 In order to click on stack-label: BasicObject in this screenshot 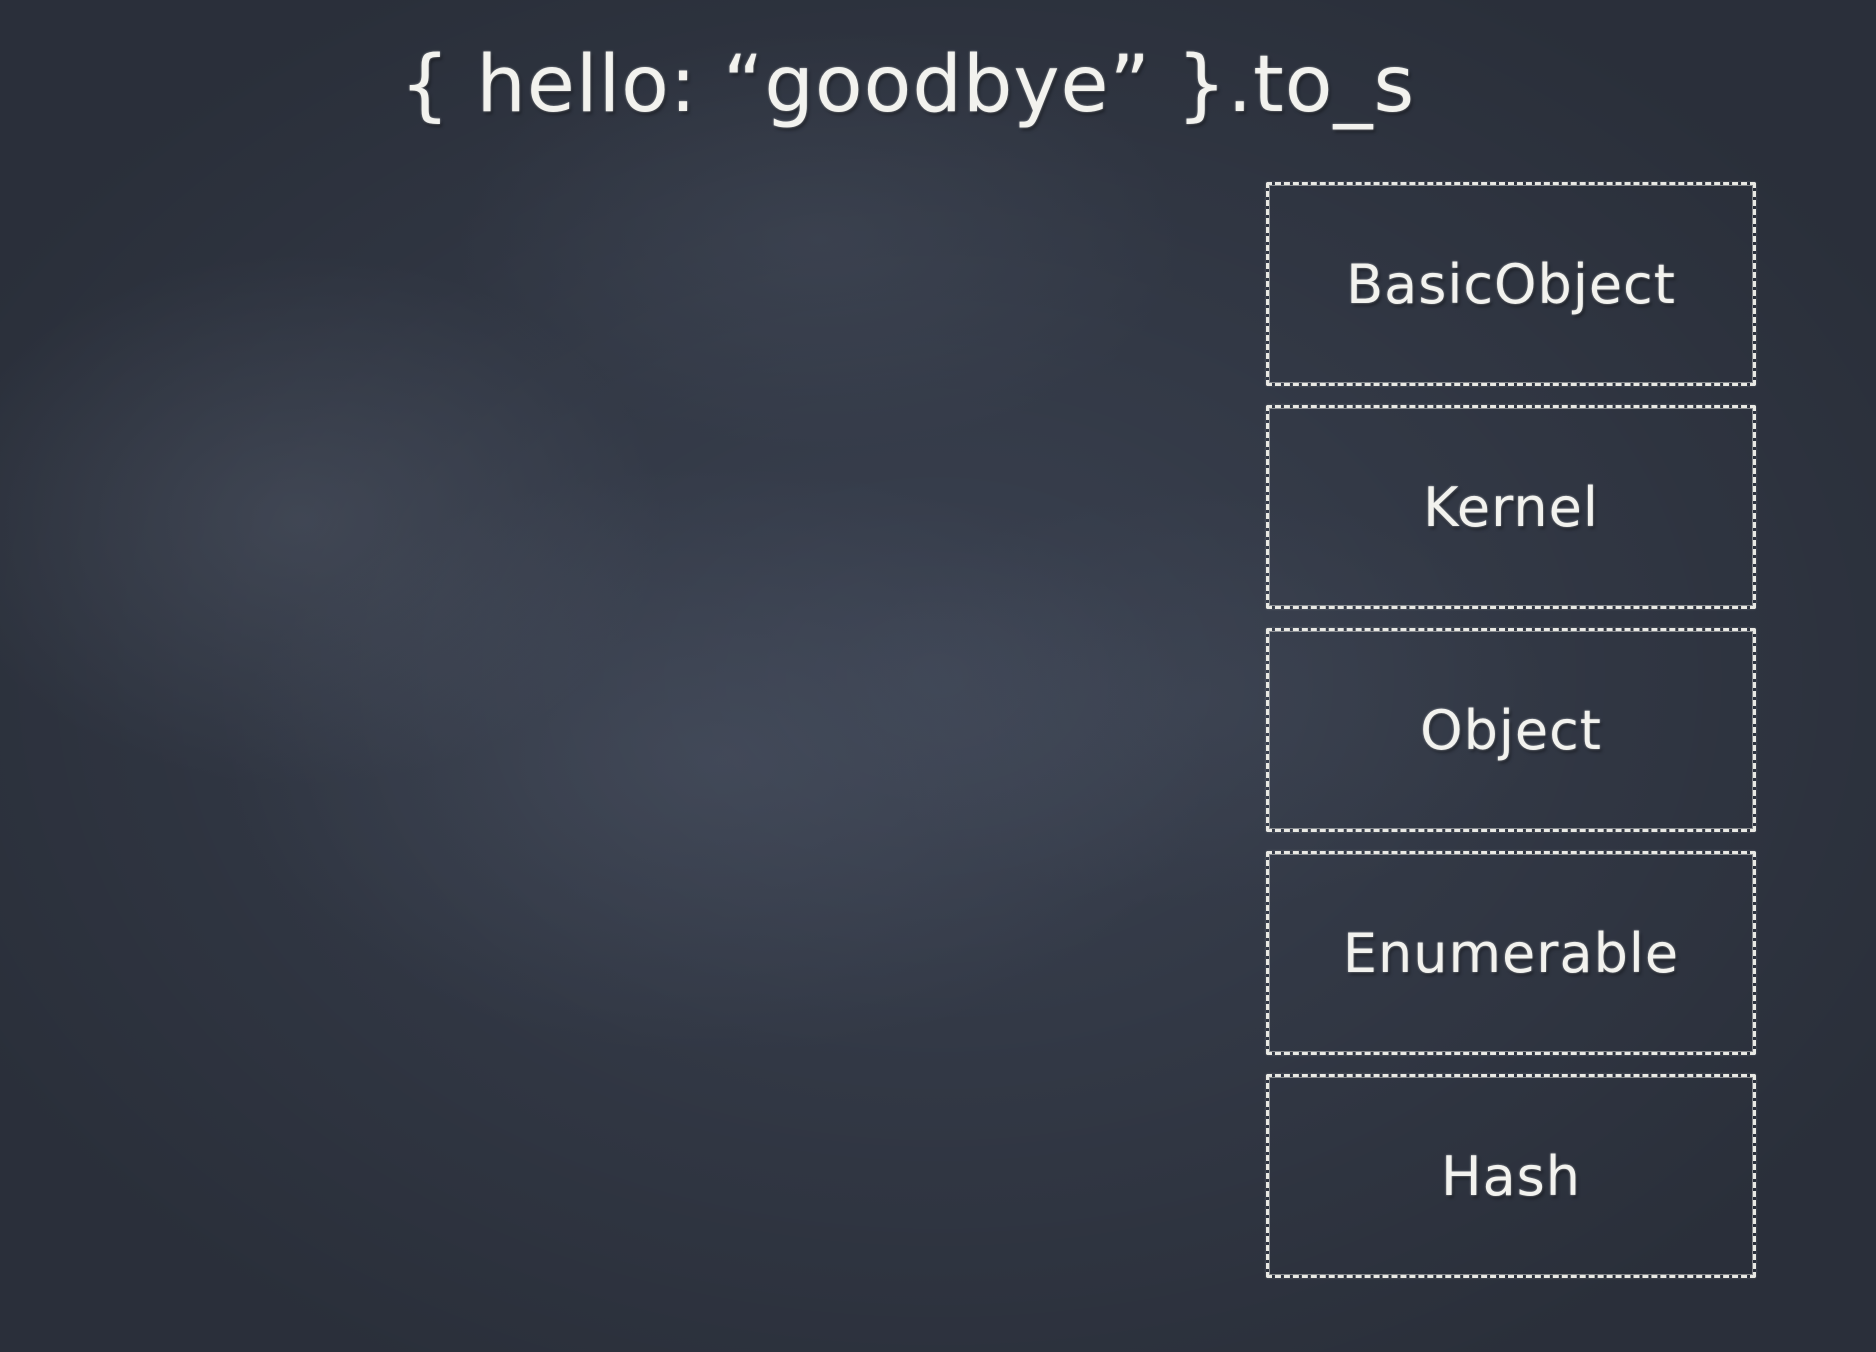, I will do `click(1511, 284)`.